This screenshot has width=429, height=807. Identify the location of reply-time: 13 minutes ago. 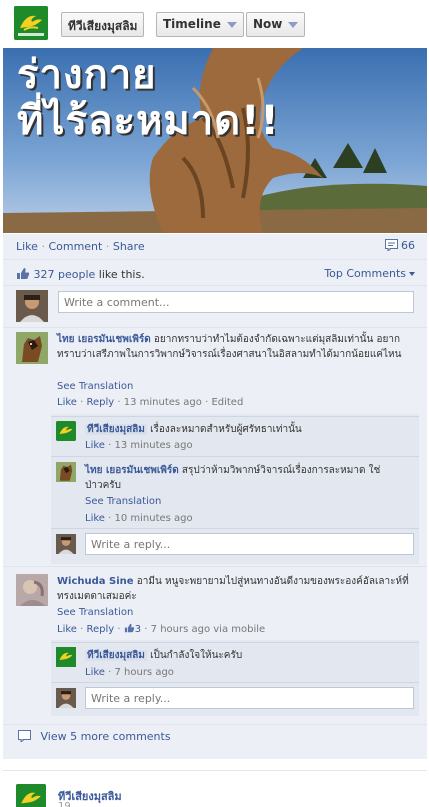
(153, 445).